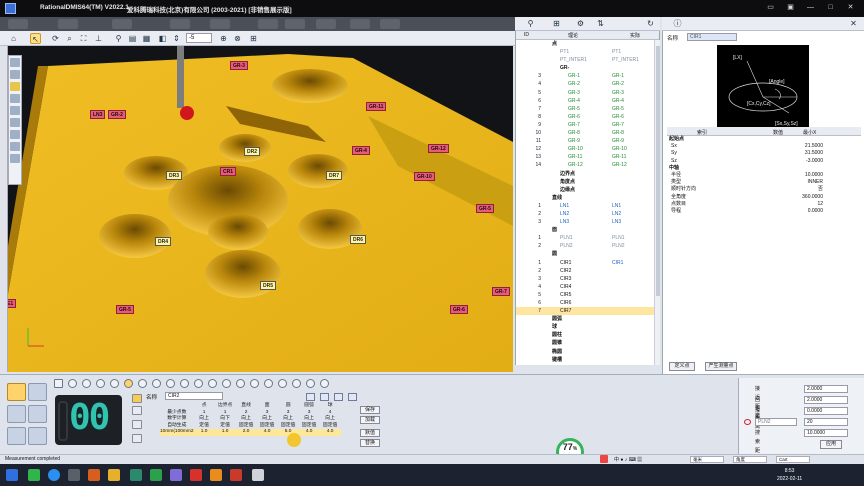 The width and height of the screenshot is (864, 486). What do you see at coordinates (485, 208) in the screenshot?
I see `feature-label: GR-5` at bounding box center [485, 208].